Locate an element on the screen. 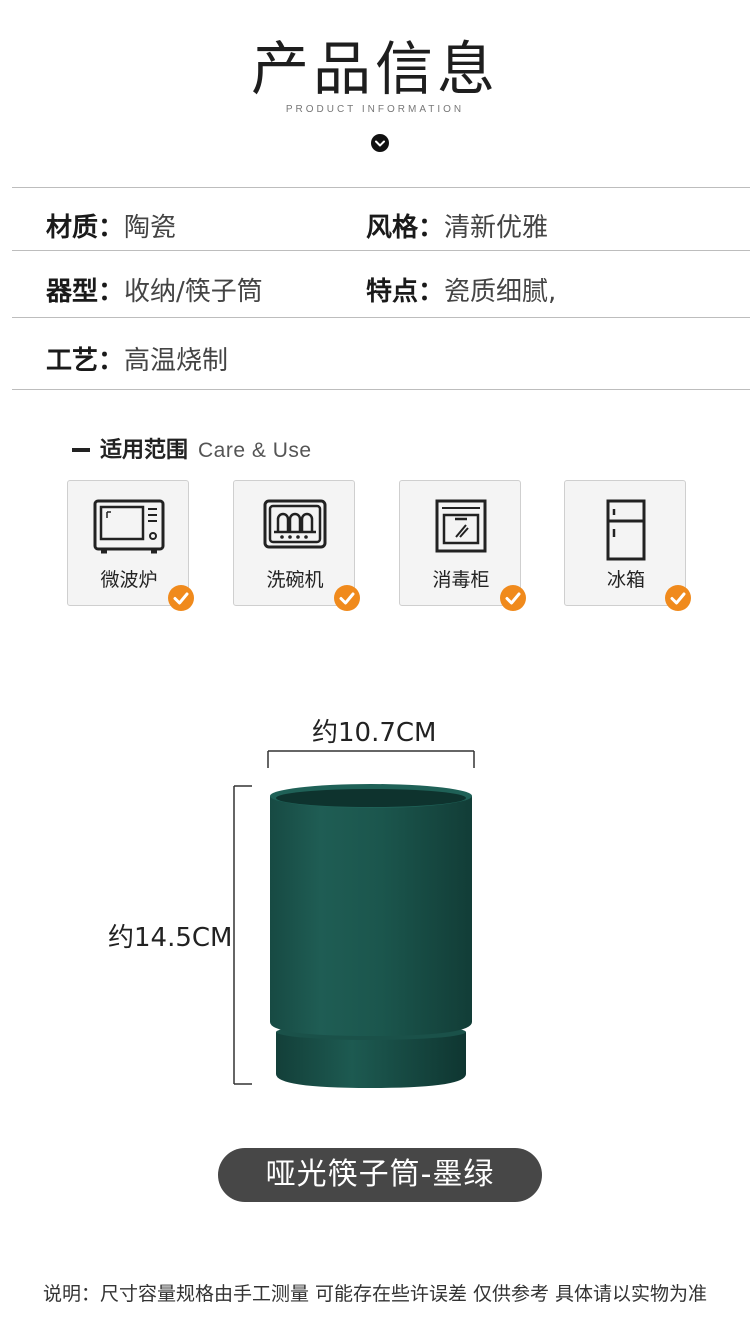 The height and width of the screenshot is (1333, 750). info-style: 风格：清新优雅 is located at coordinates (457, 225).